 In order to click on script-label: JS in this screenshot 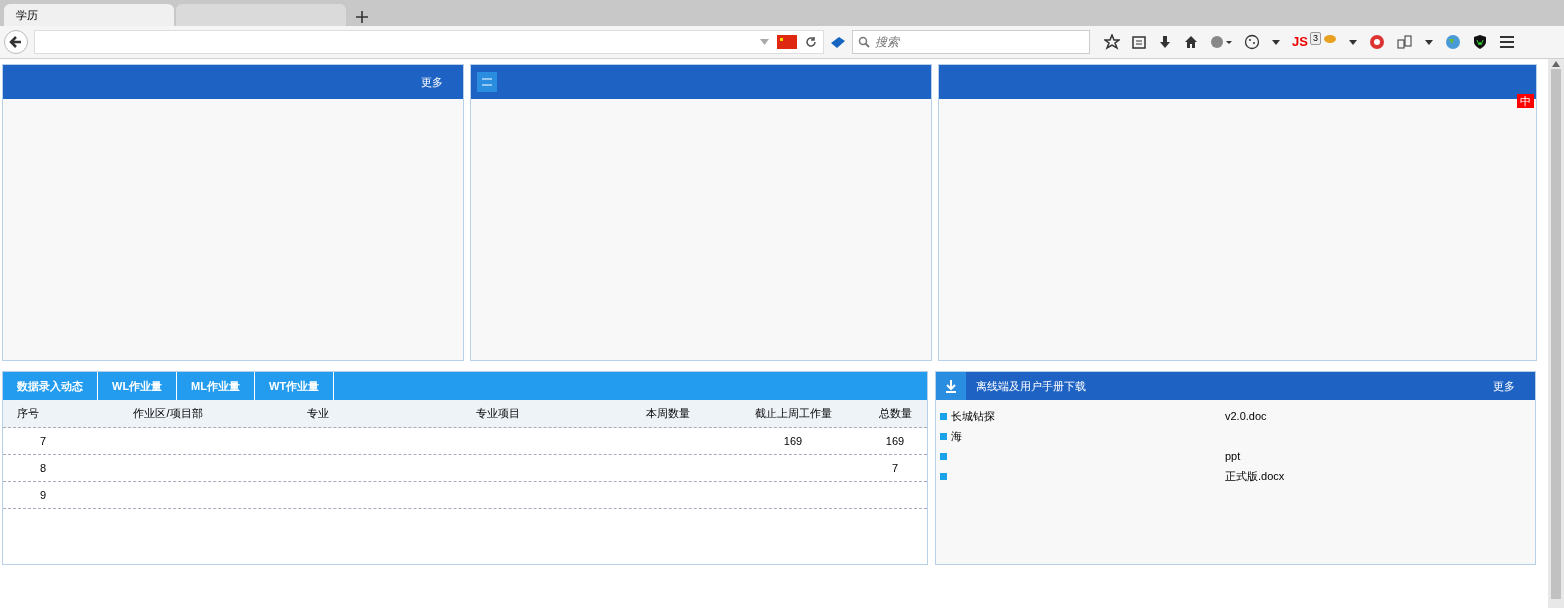, I will do `click(1300, 42)`.